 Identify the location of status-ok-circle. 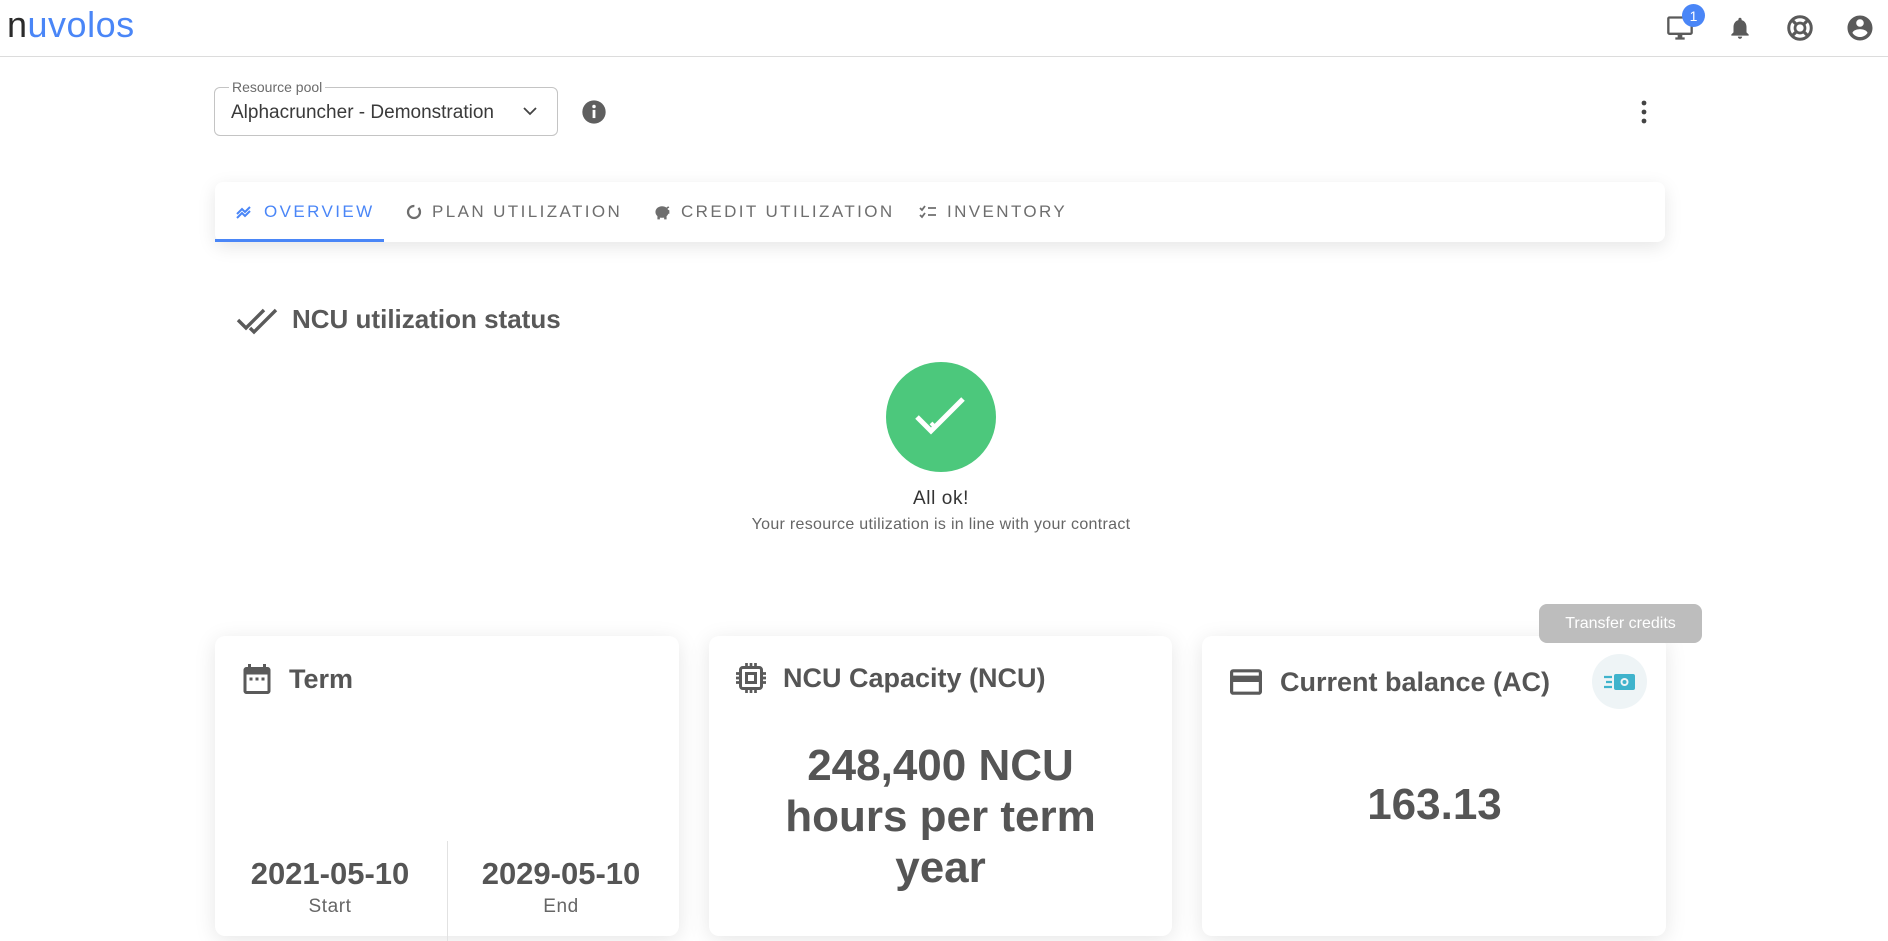
(941, 417).